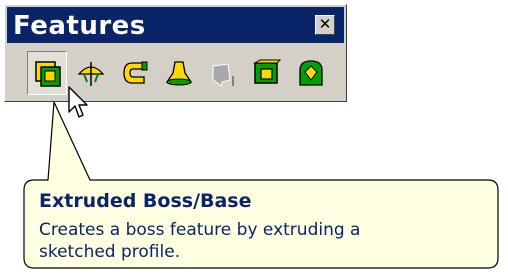 The image size is (508, 278). I want to click on lofted-boss-base-button, so click(179, 73).